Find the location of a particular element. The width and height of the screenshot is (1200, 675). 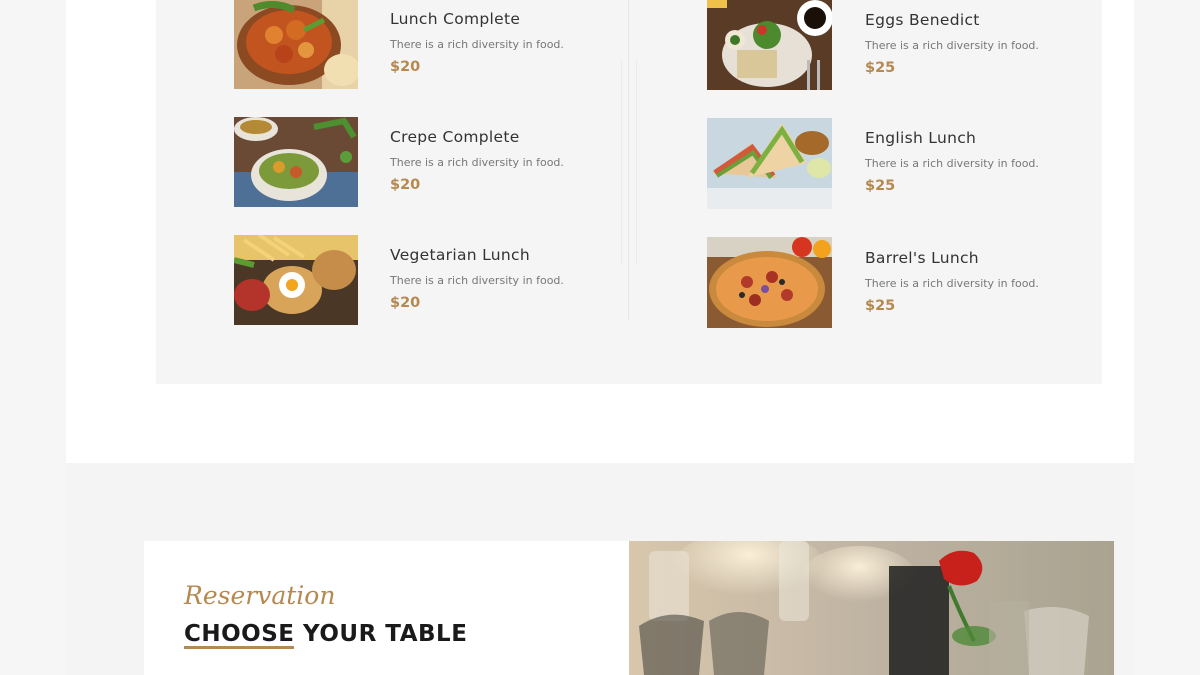

lunch-complete-photo is located at coordinates (296, 44).